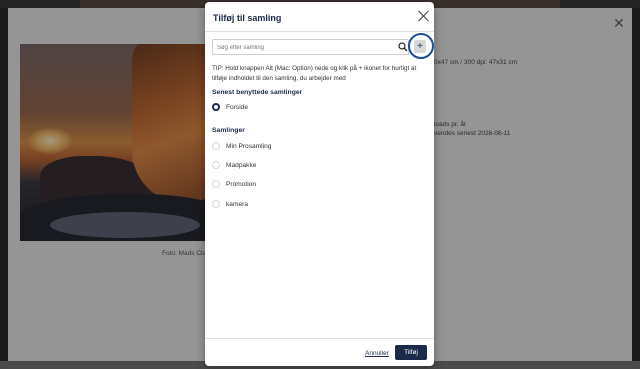 The height and width of the screenshot is (369, 640). Describe the element at coordinates (319, 31) in the screenshot. I see `header-divider` at that location.